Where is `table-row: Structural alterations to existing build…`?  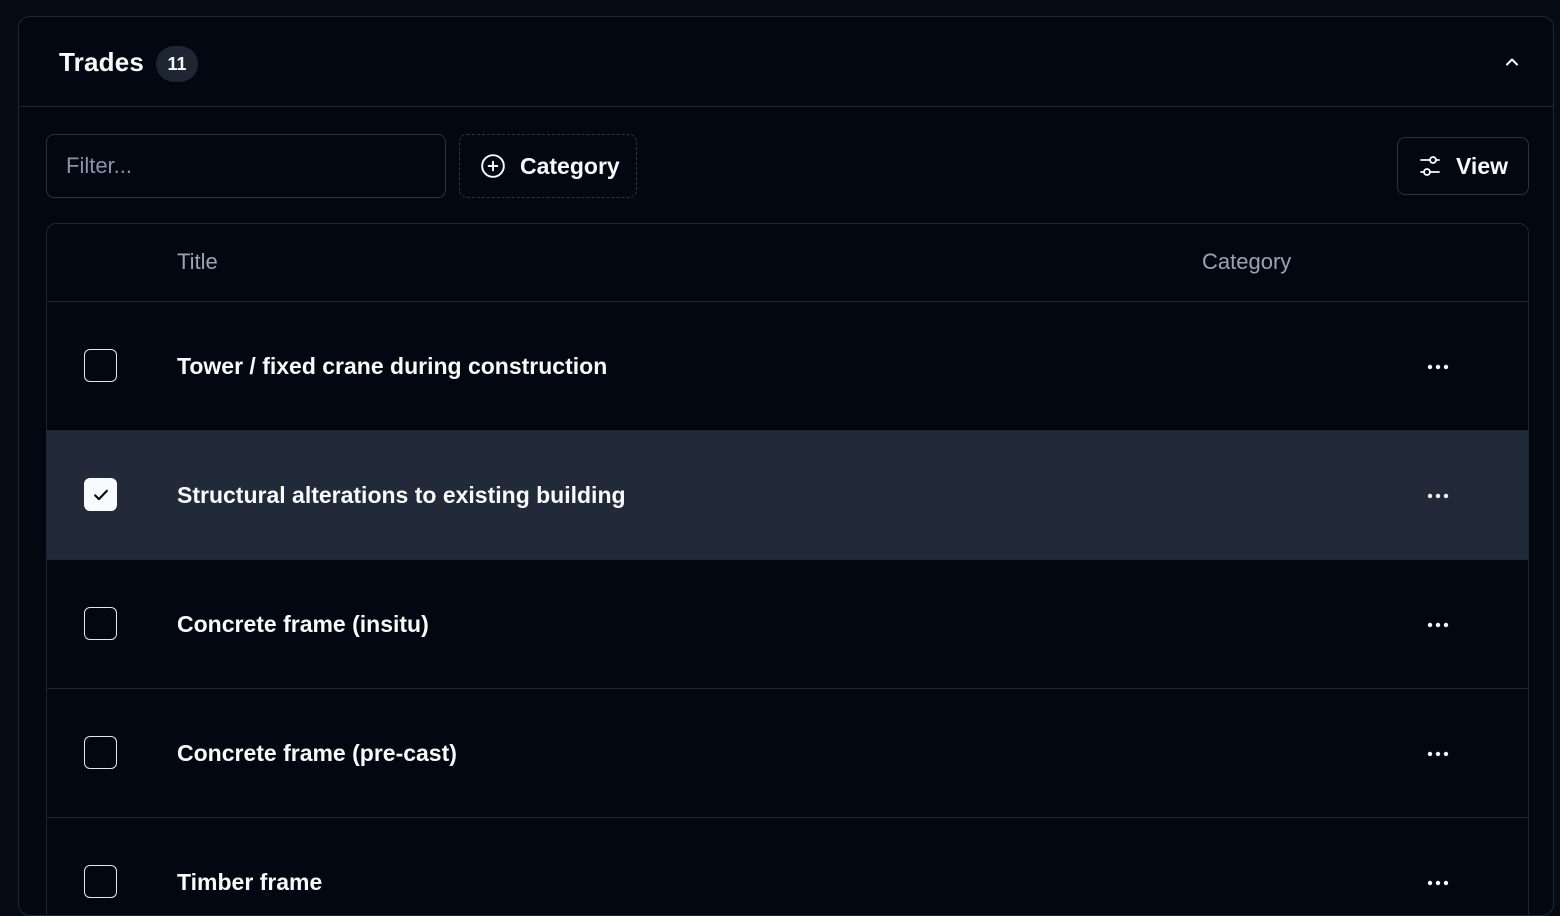 table-row: Structural alterations to existing build… is located at coordinates (787, 495).